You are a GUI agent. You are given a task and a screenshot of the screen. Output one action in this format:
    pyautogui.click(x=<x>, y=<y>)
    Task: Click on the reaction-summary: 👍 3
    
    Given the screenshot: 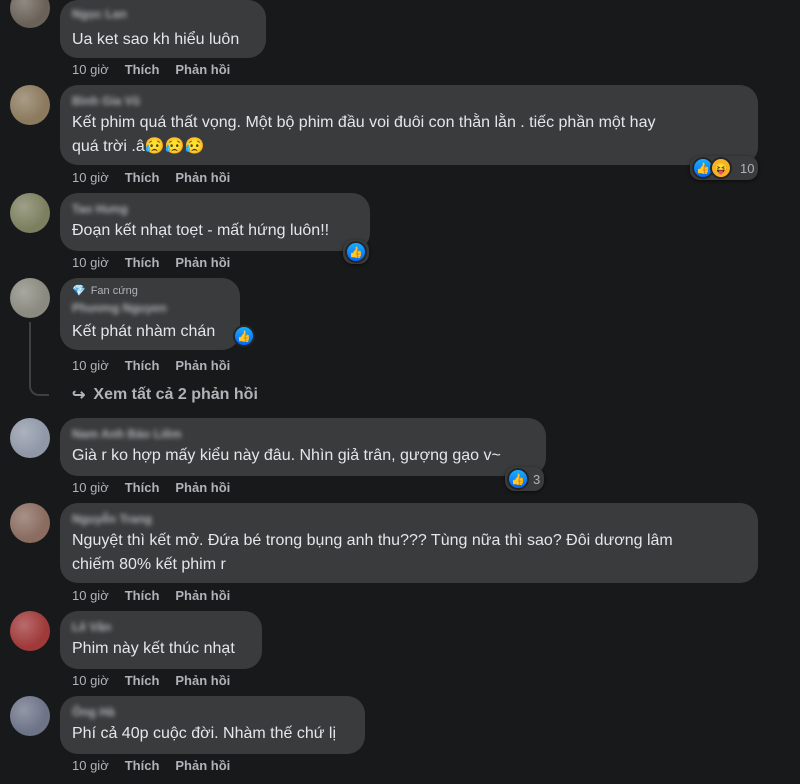 What is the action you would take?
    pyautogui.click(x=525, y=479)
    